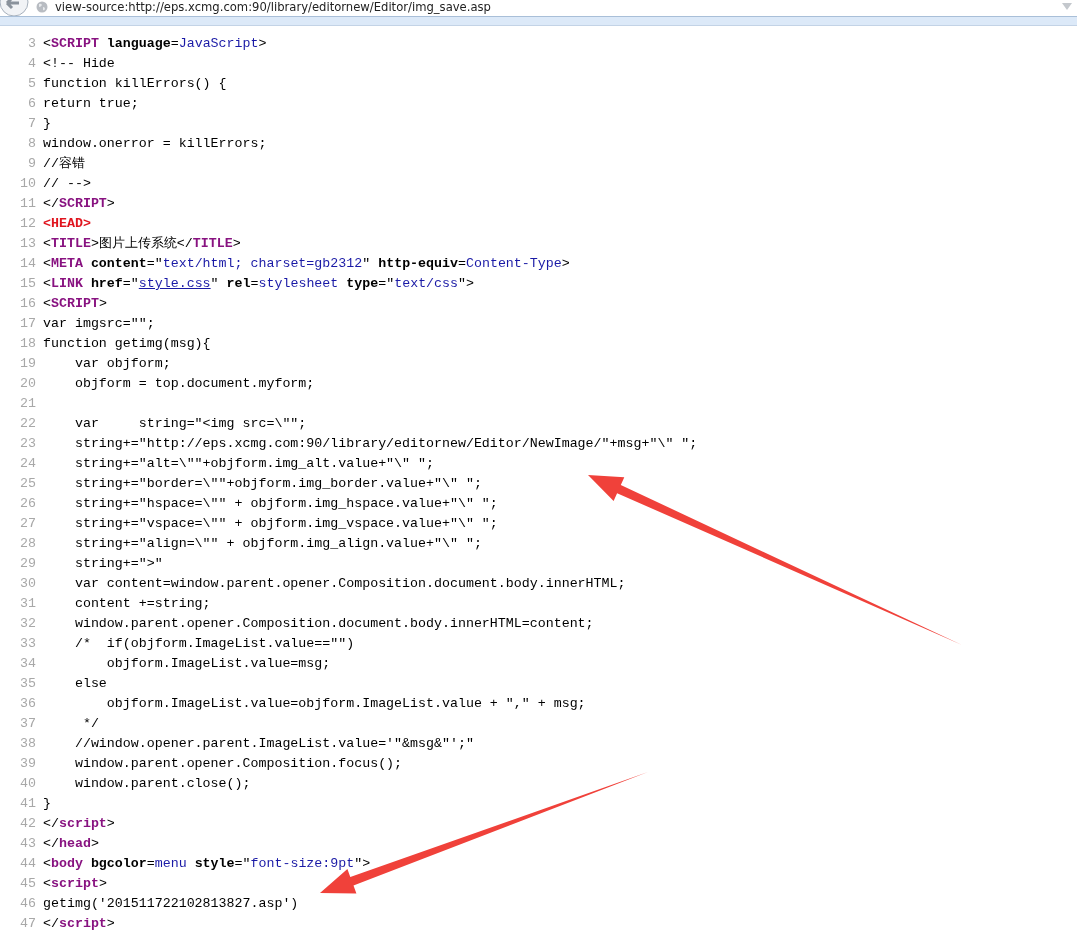  Describe the element at coordinates (349, 584) in the screenshot. I see `code-line: var content=window.parent.opener.Composition.document.body.innerHTML;` at that location.